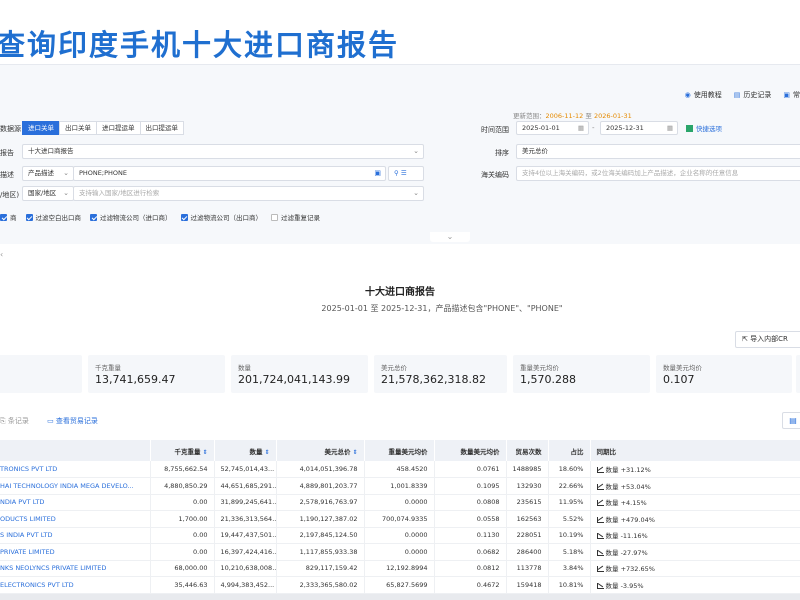 The image size is (800, 600). Describe the element at coordinates (548, 379) in the screenshot. I see `stat-value: 1,570.288` at that location.